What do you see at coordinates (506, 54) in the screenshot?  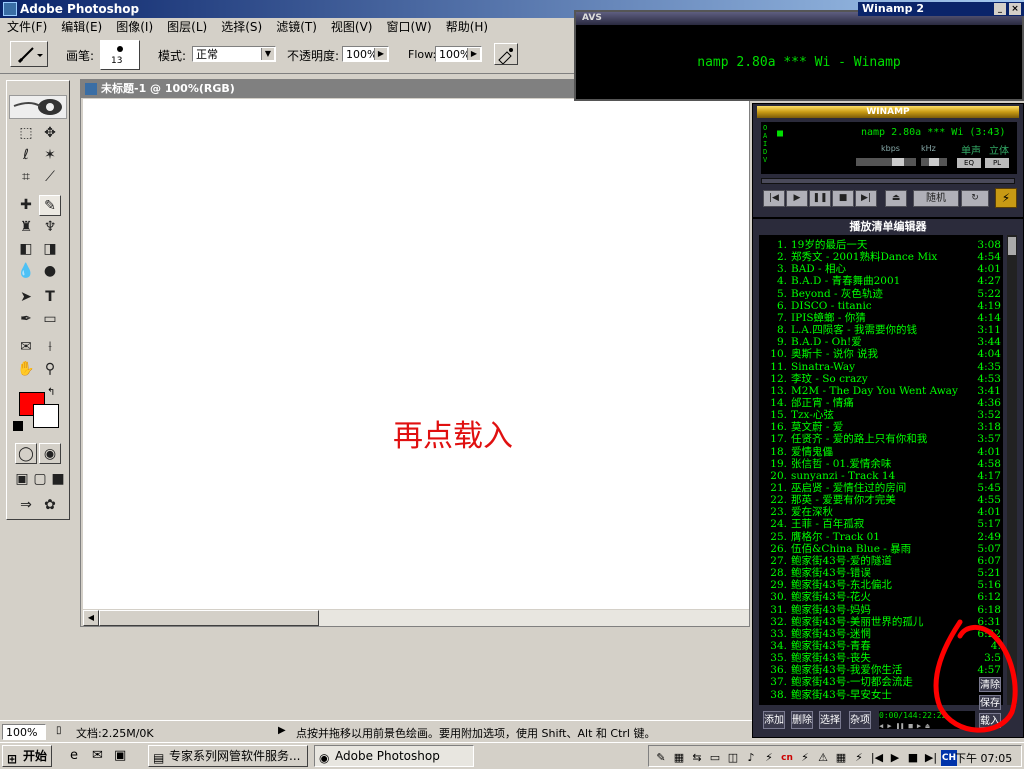 I see `airbrush-toggle` at bounding box center [506, 54].